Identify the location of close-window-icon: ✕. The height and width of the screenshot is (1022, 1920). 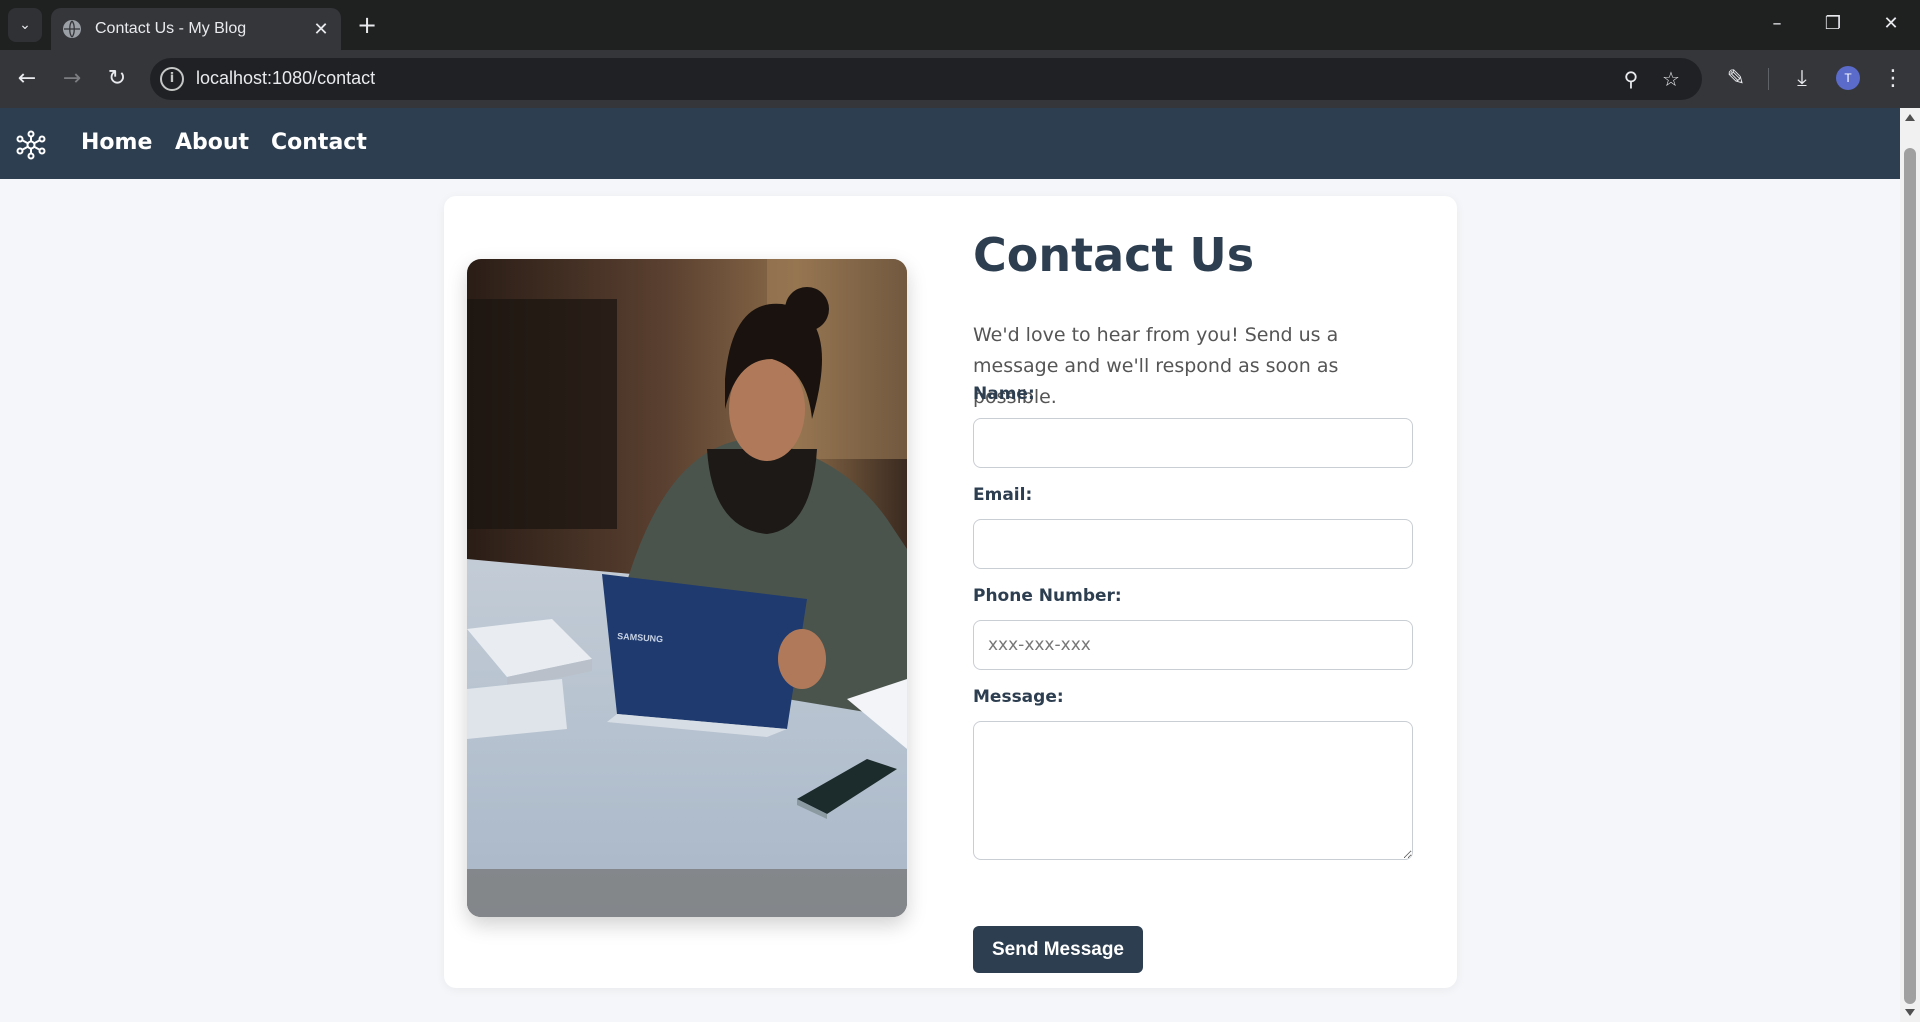
(1891, 24).